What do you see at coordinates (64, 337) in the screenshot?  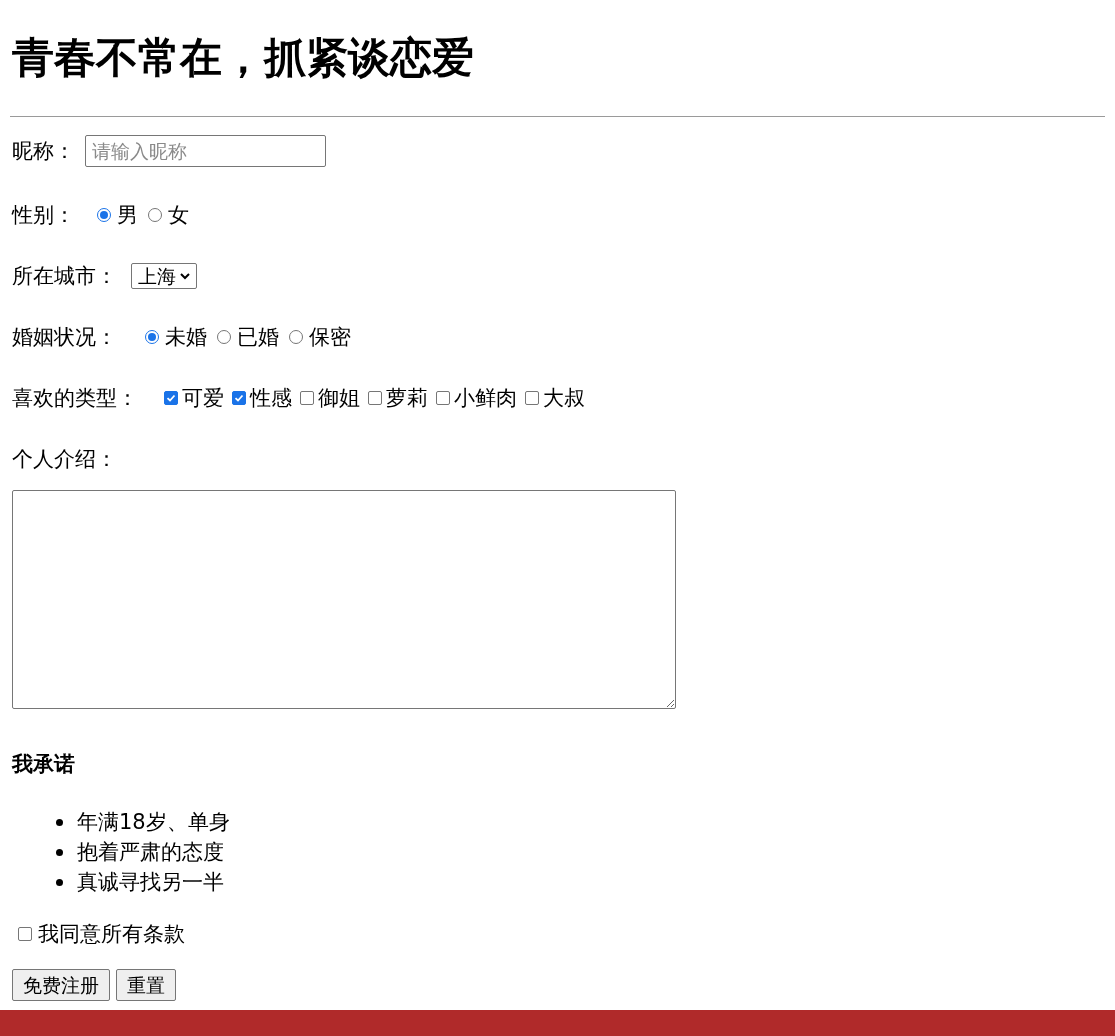 I see `field-label: 婚姻状况：` at bounding box center [64, 337].